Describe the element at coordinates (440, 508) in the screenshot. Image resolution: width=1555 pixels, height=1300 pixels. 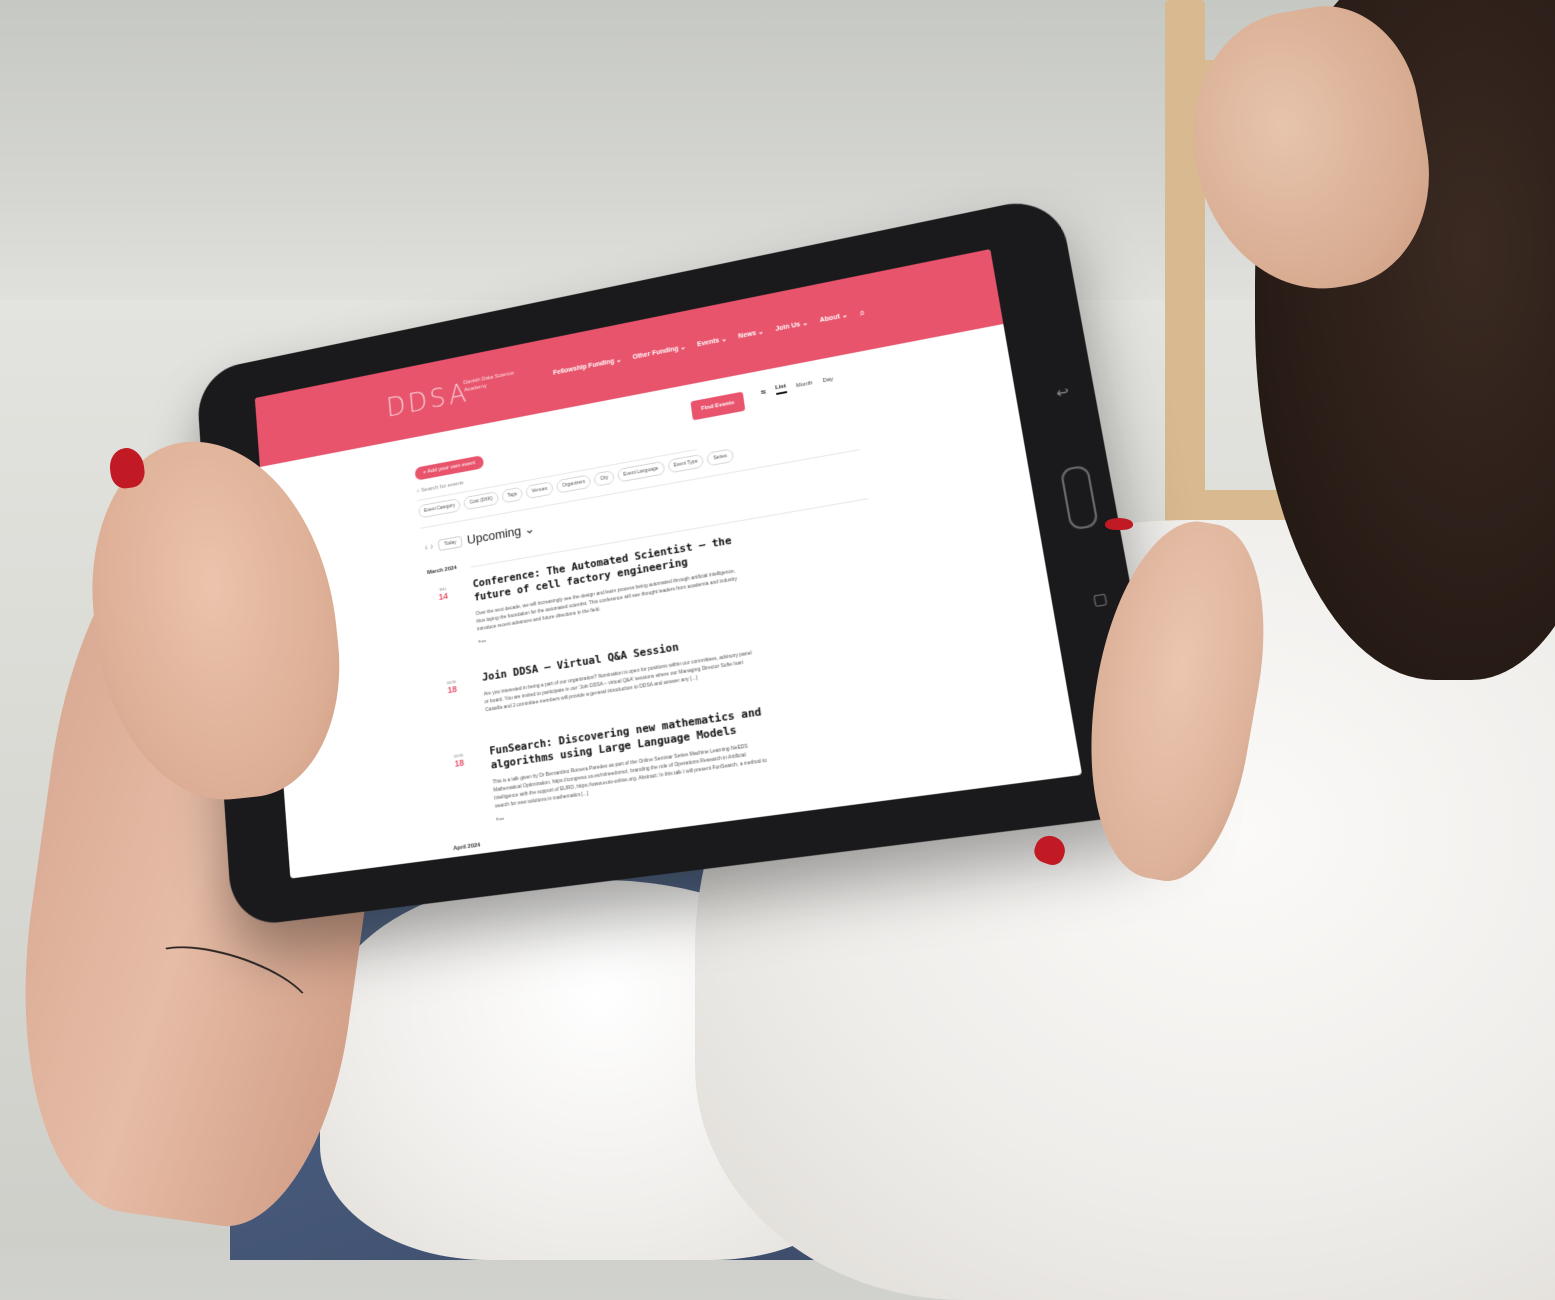
I see `filter-event-category: Event Category` at that location.